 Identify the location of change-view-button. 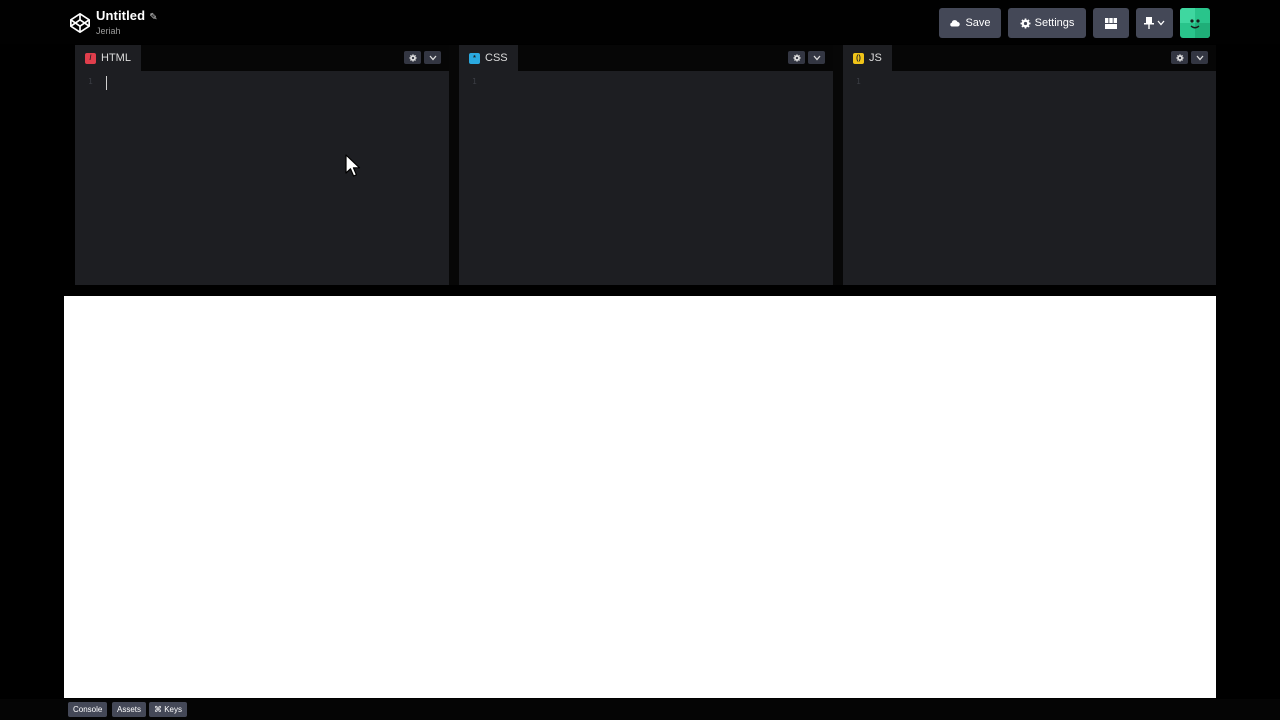
(1111, 23).